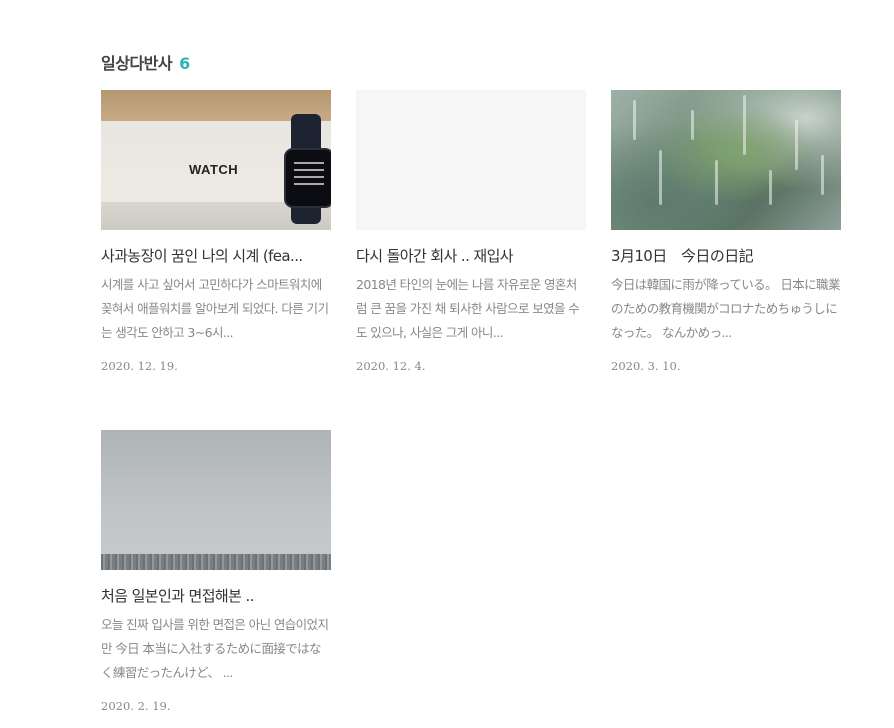 The width and height of the screenshot is (894, 728). I want to click on category-header: 일상다반사 6, so click(145, 62).